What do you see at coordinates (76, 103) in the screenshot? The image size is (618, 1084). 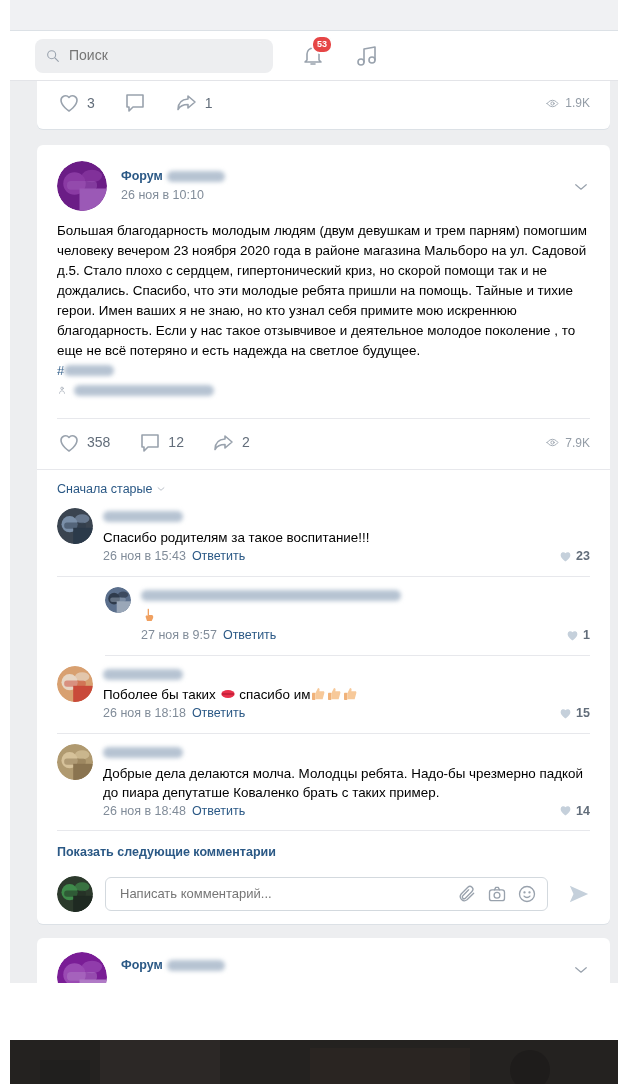 I see `like-button: 3` at bounding box center [76, 103].